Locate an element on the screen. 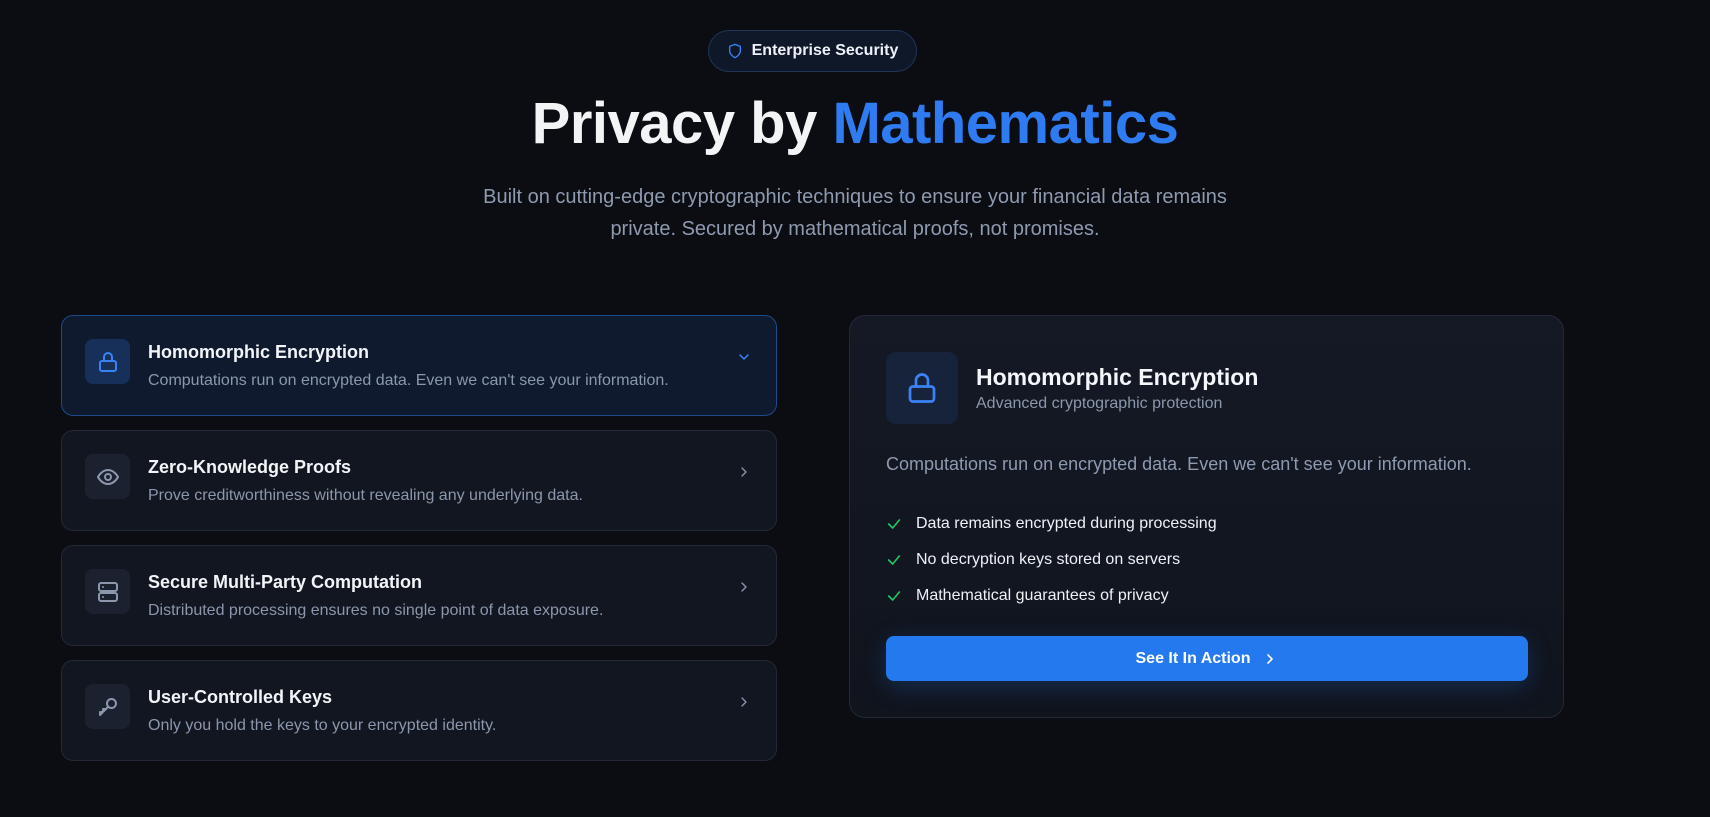  list-item: Data remains encrypted during processing is located at coordinates (1051, 524).